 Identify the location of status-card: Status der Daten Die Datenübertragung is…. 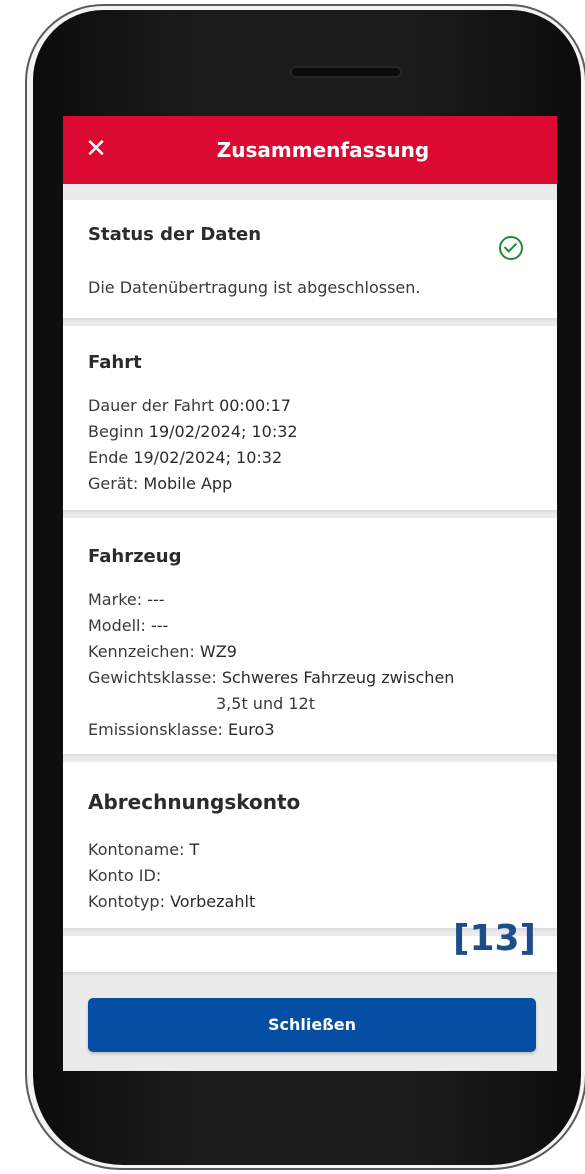
(310, 259).